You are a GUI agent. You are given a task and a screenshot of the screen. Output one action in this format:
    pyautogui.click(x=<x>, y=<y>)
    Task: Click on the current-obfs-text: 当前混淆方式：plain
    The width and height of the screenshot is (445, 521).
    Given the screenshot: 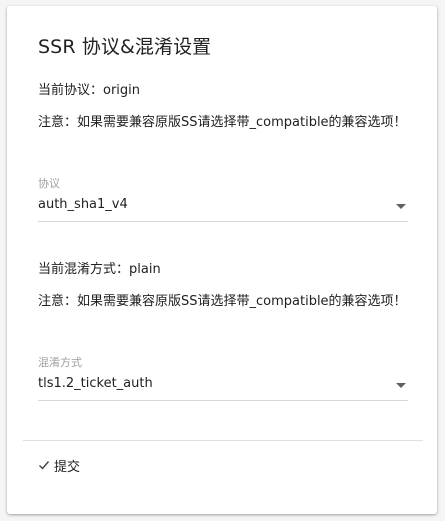 What is the action you would take?
    pyautogui.click(x=99, y=269)
    